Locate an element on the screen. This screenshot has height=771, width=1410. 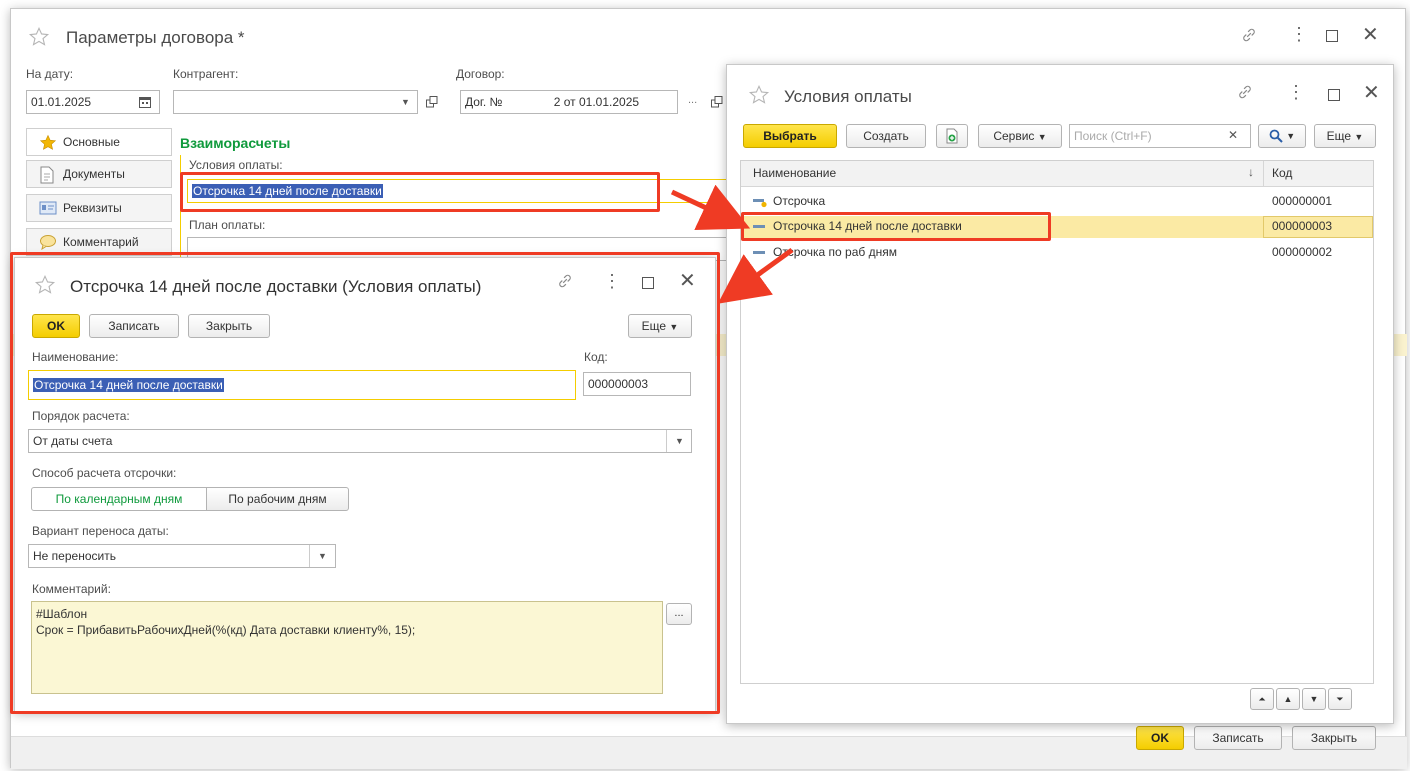
open-contract-icon is located at coordinates (717, 102).